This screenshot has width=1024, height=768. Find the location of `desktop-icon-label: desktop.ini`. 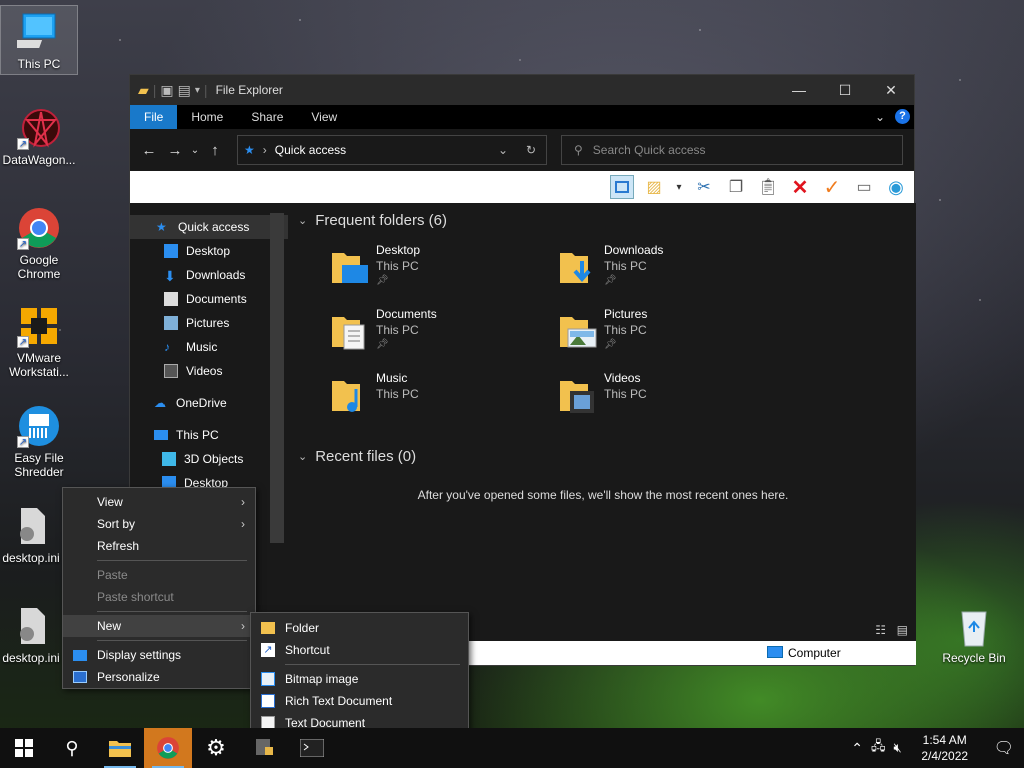

desktop-icon-label: desktop.ini is located at coordinates (31, 558).